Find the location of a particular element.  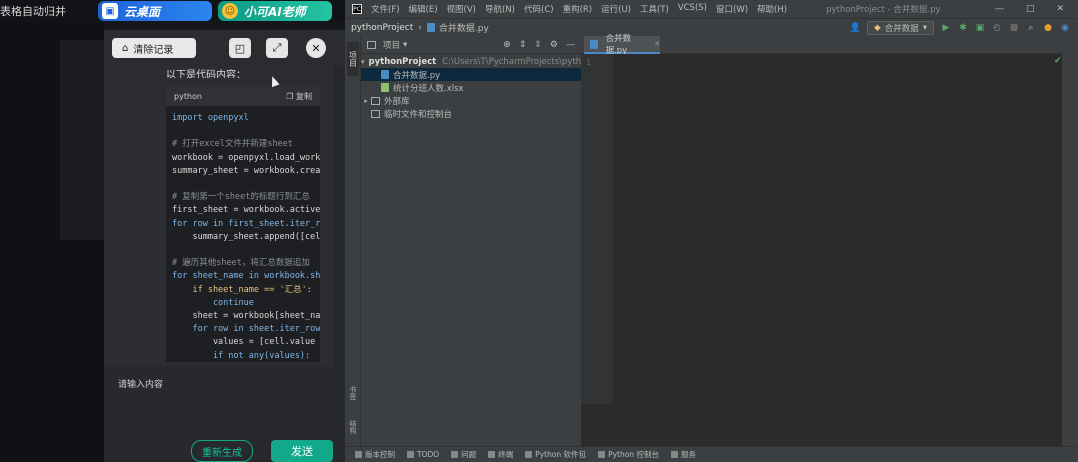

python-icon: ◆ is located at coordinates (877, 27).